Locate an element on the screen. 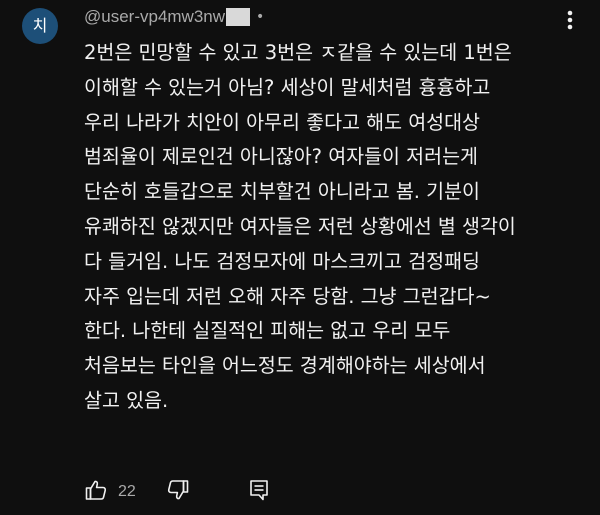 Image resolution: width=600 pixels, height=515 pixels. comment-line: 유쾌하진 않겠지만 여자들은 저런 상황에선 별 생각이 is located at coordinates (300, 226).